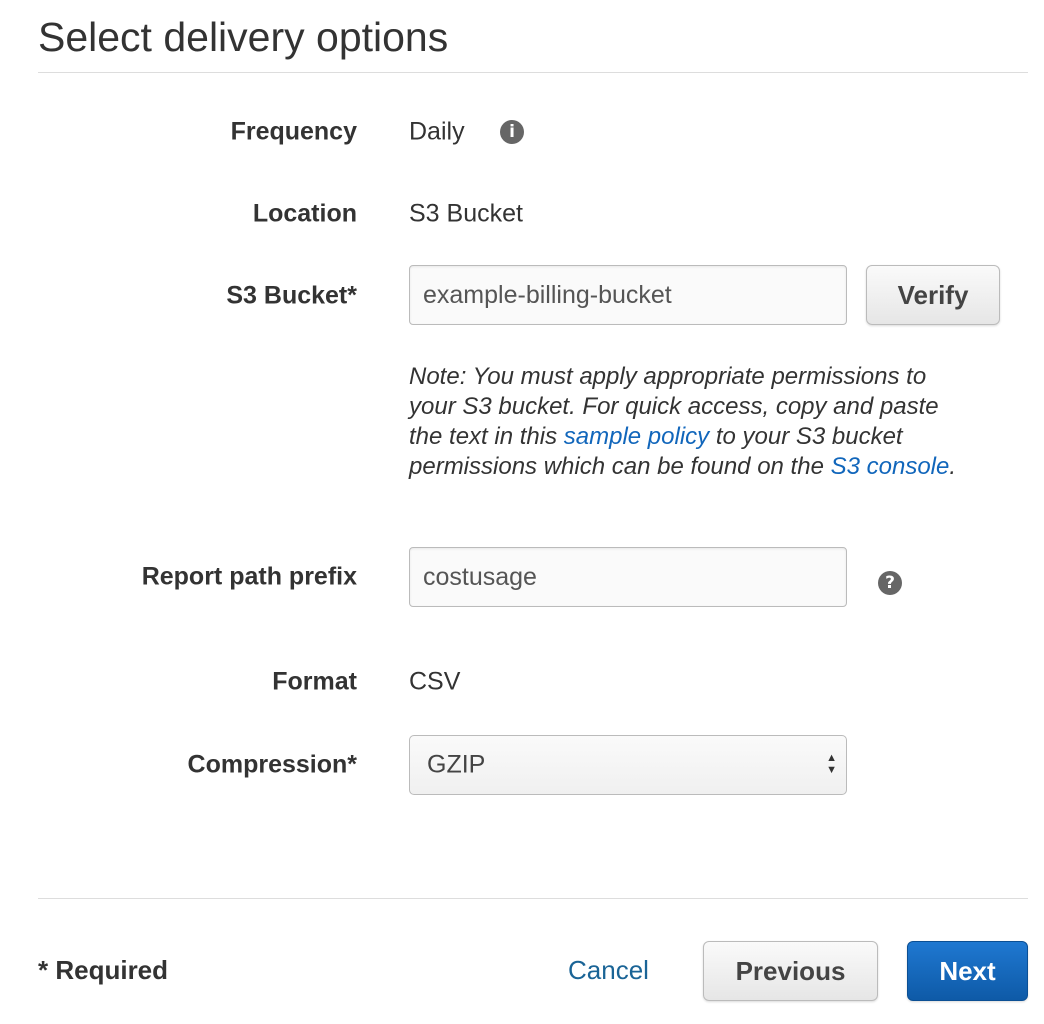 Image resolution: width=1044 pixels, height=1024 pixels. What do you see at coordinates (790, 971) in the screenshot?
I see `previous-button: Previous` at bounding box center [790, 971].